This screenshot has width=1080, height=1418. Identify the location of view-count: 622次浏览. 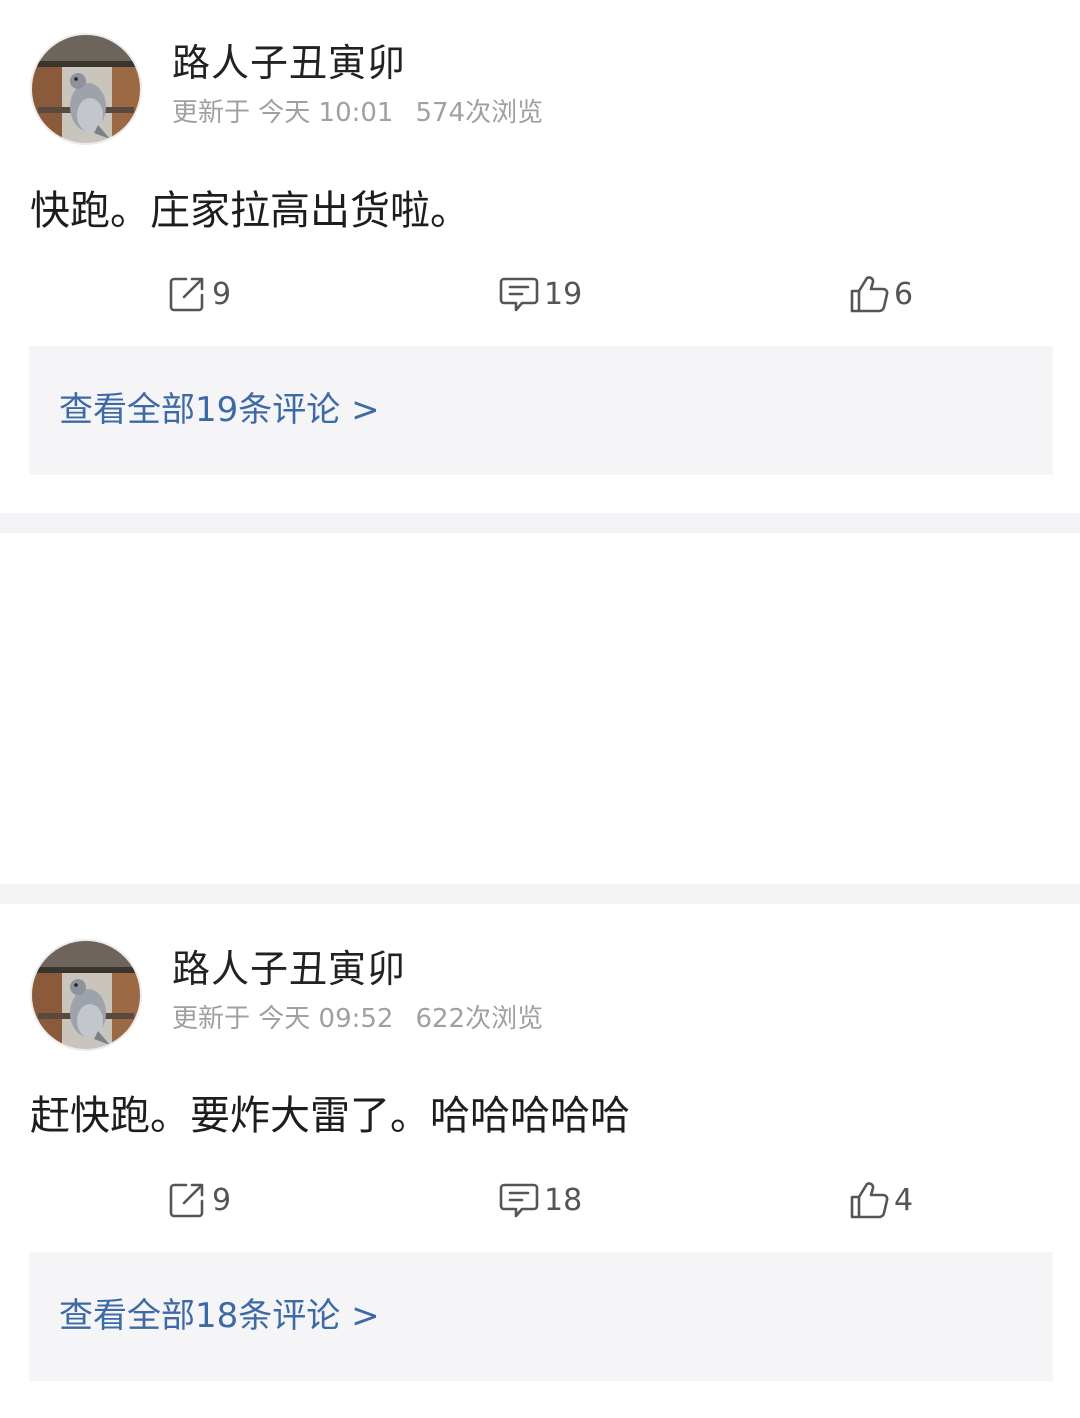
(479, 1019).